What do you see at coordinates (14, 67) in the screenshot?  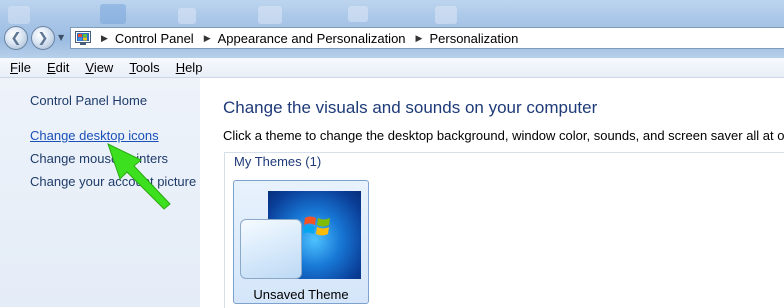 I see `menu-accesskey: F` at bounding box center [14, 67].